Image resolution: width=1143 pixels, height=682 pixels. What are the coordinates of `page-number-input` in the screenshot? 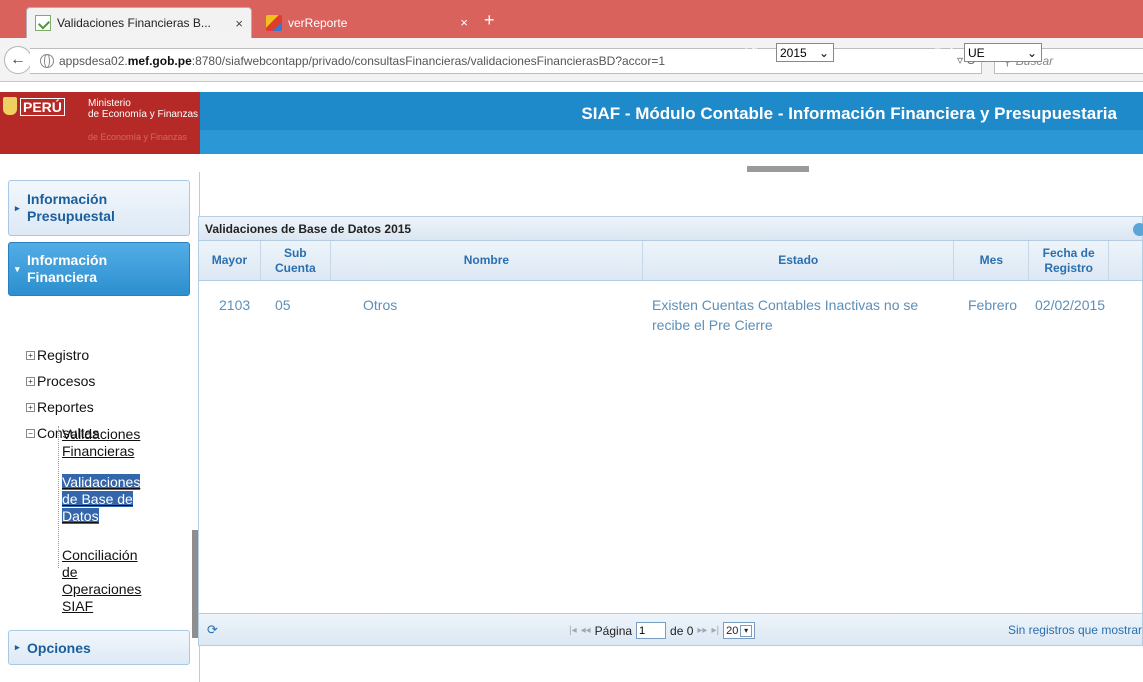 It's located at (651, 630).